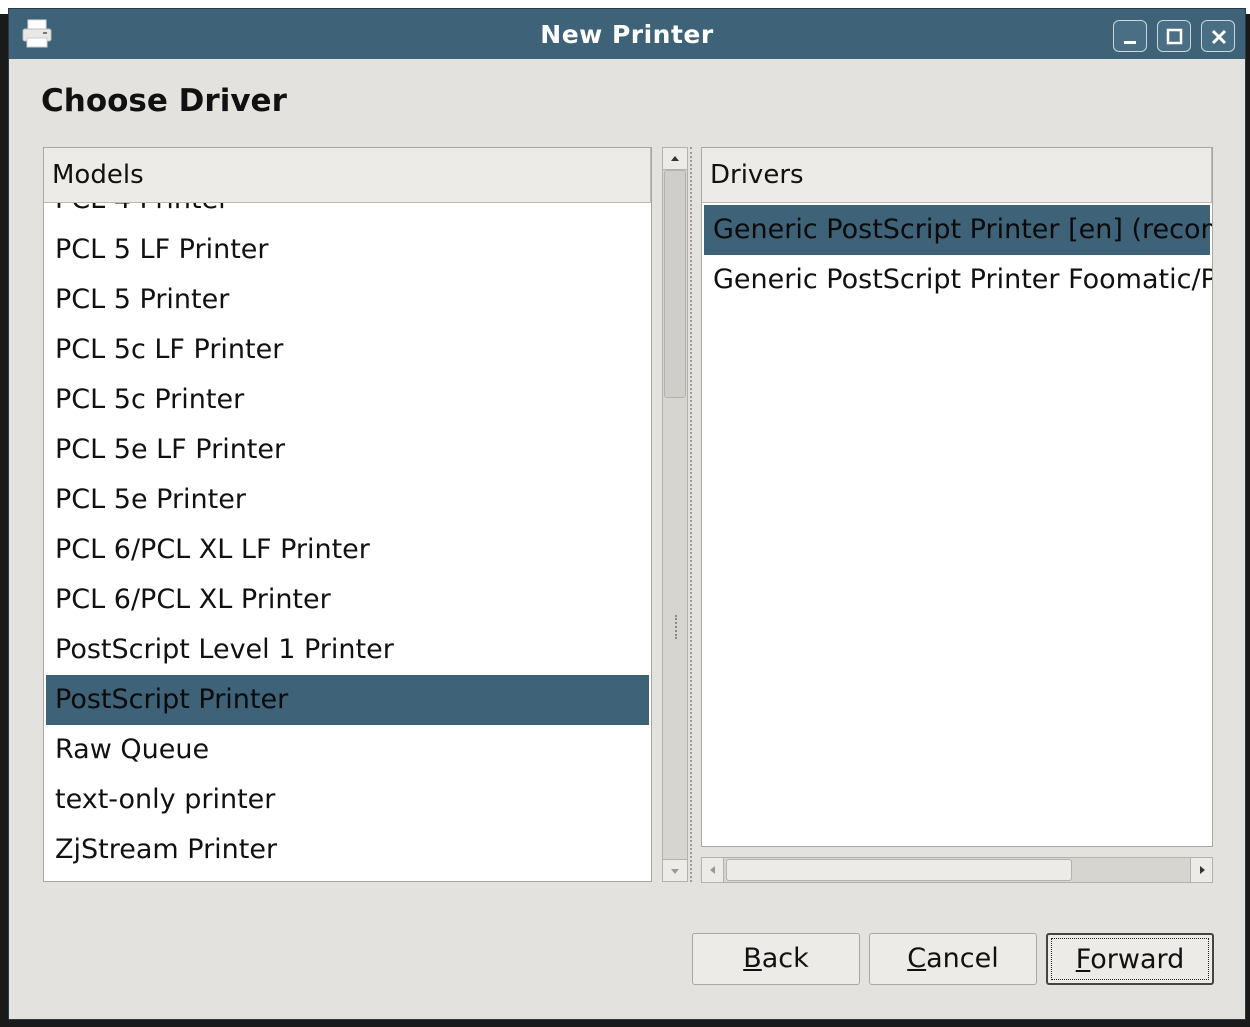 Image resolution: width=1250 pixels, height=1027 pixels. I want to click on scroll-down-button, so click(675, 870).